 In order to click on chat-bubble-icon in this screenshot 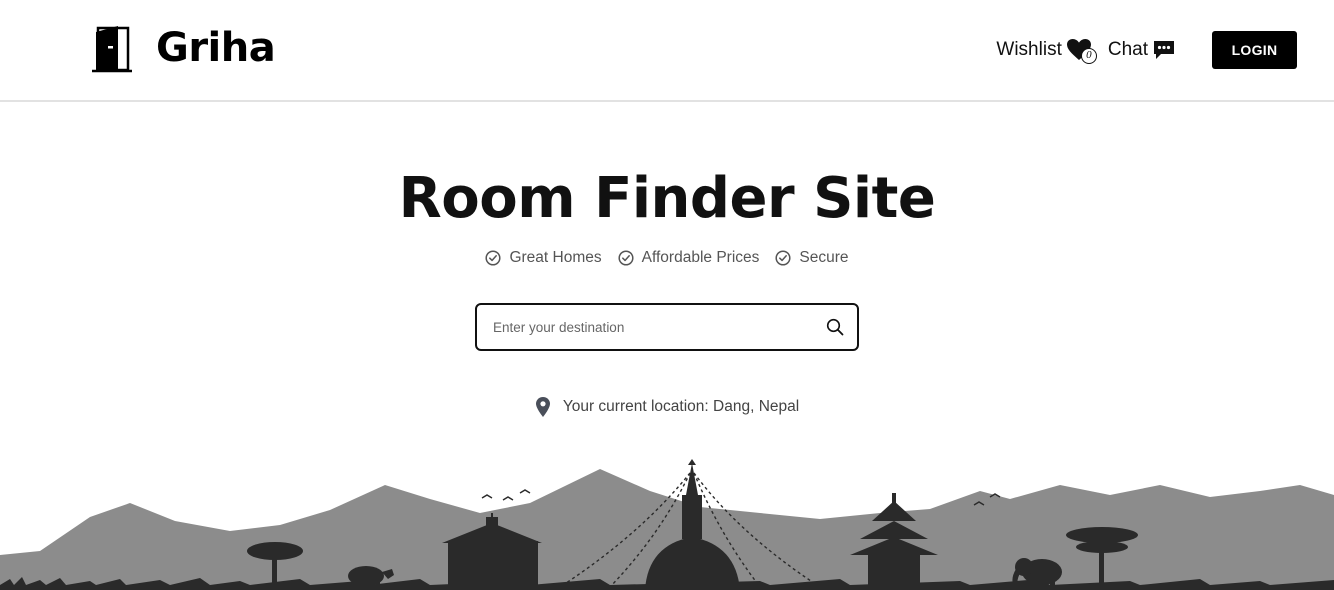, I will do `click(1164, 50)`.